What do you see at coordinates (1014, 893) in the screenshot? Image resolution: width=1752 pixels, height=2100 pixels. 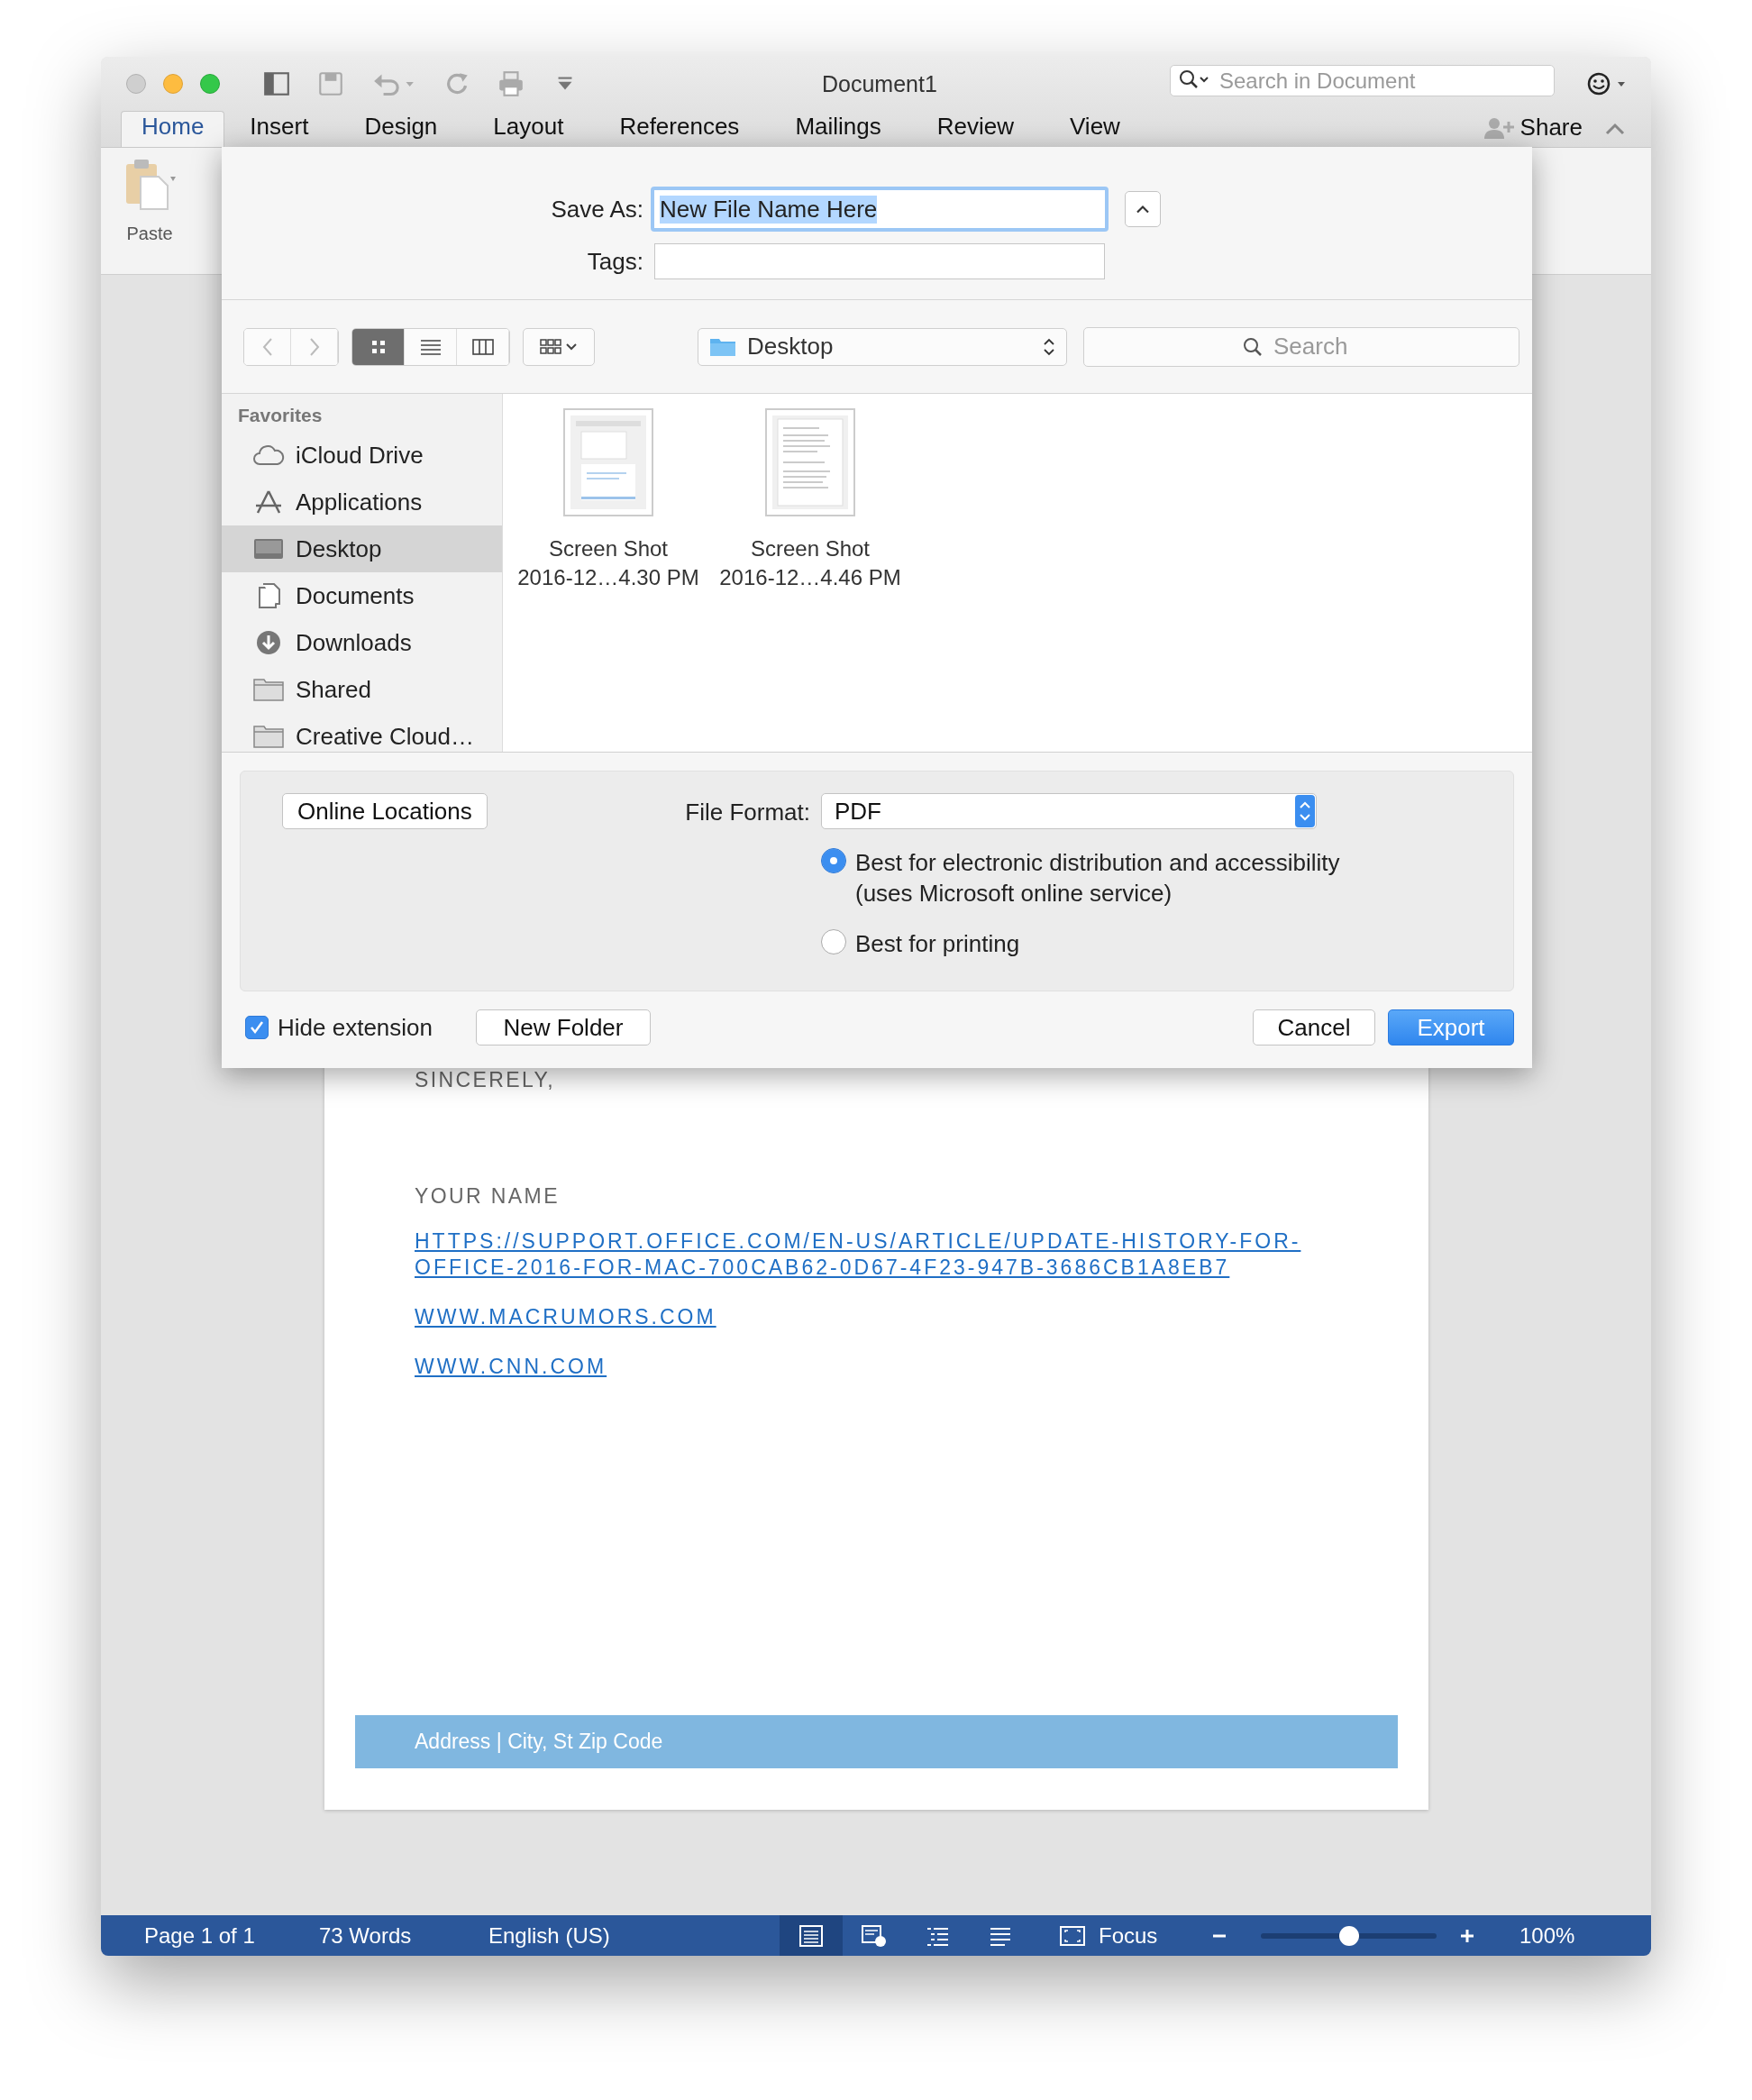 I see `option-note: (uses Microsoft online service)` at bounding box center [1014, 893].